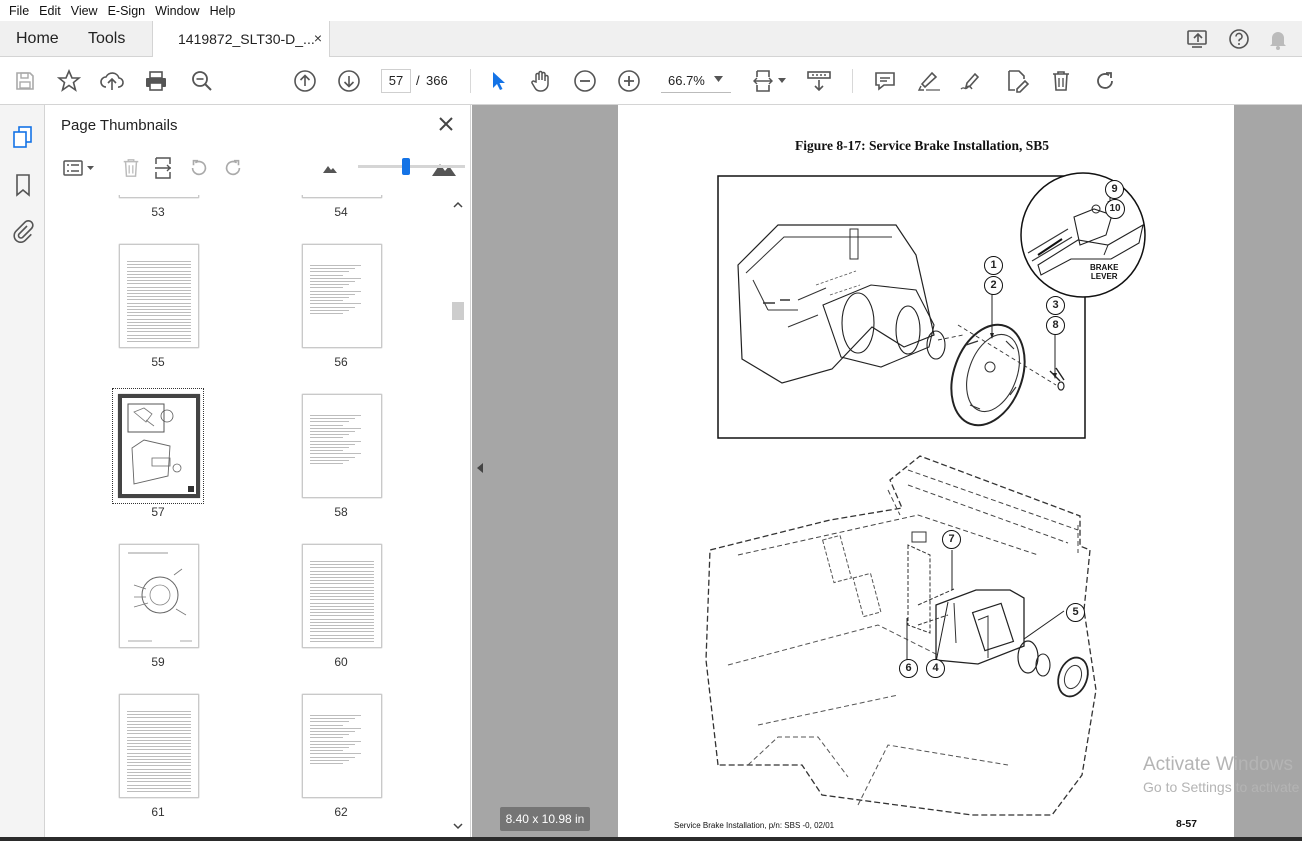 The image size is (1302, 841). What do you see at coordinates (158, 212) in the screenshot?
I see `thumbnail-label: 53` at bounding box center [158, 212].